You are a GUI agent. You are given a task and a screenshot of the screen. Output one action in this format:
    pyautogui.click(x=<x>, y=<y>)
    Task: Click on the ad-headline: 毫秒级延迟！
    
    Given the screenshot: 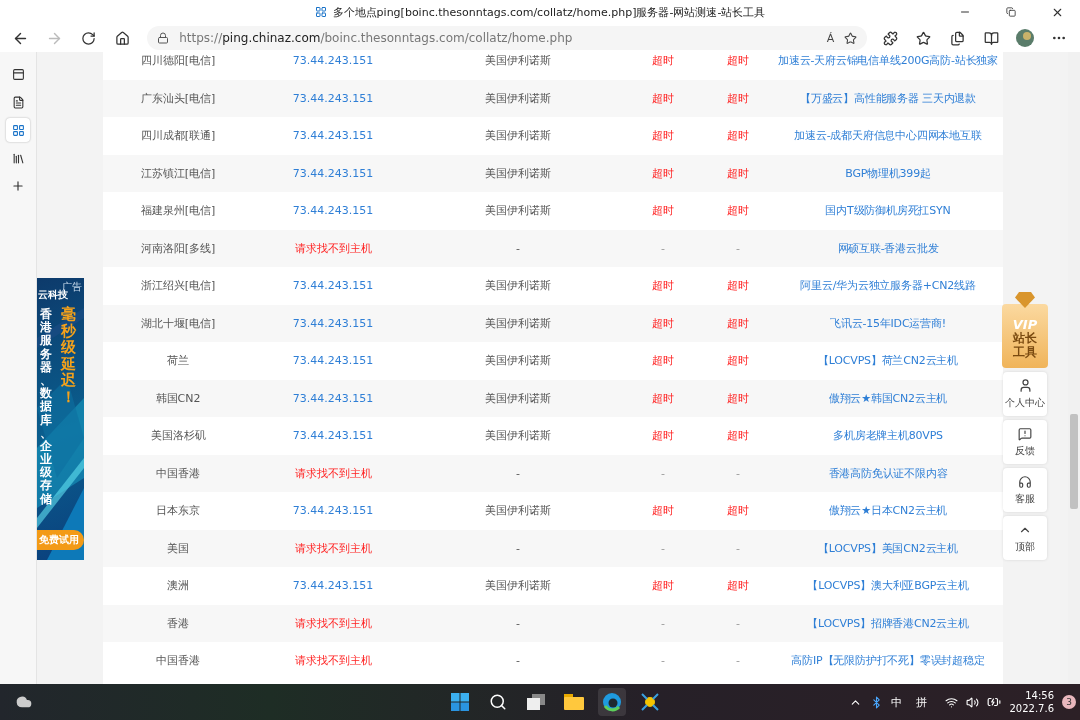 What is the action you would take?
    pyautogui.click(x=68, y=355)
    